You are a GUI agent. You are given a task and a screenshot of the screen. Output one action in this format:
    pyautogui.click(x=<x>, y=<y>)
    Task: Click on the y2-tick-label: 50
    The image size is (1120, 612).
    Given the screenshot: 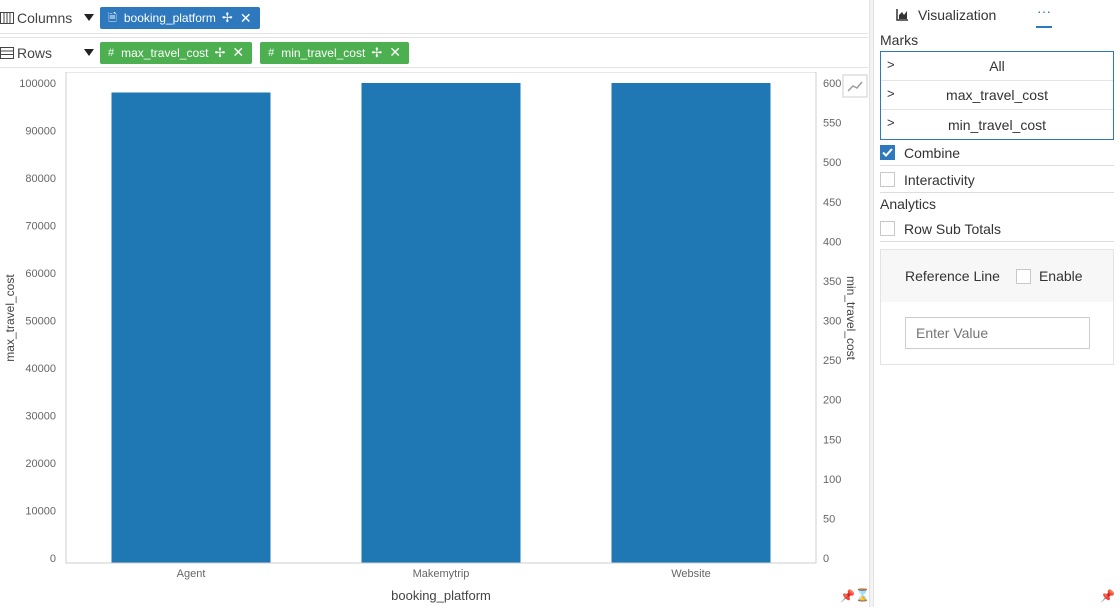 What is the action you would take?
    pyautogui.click(x=829, y=519)
    